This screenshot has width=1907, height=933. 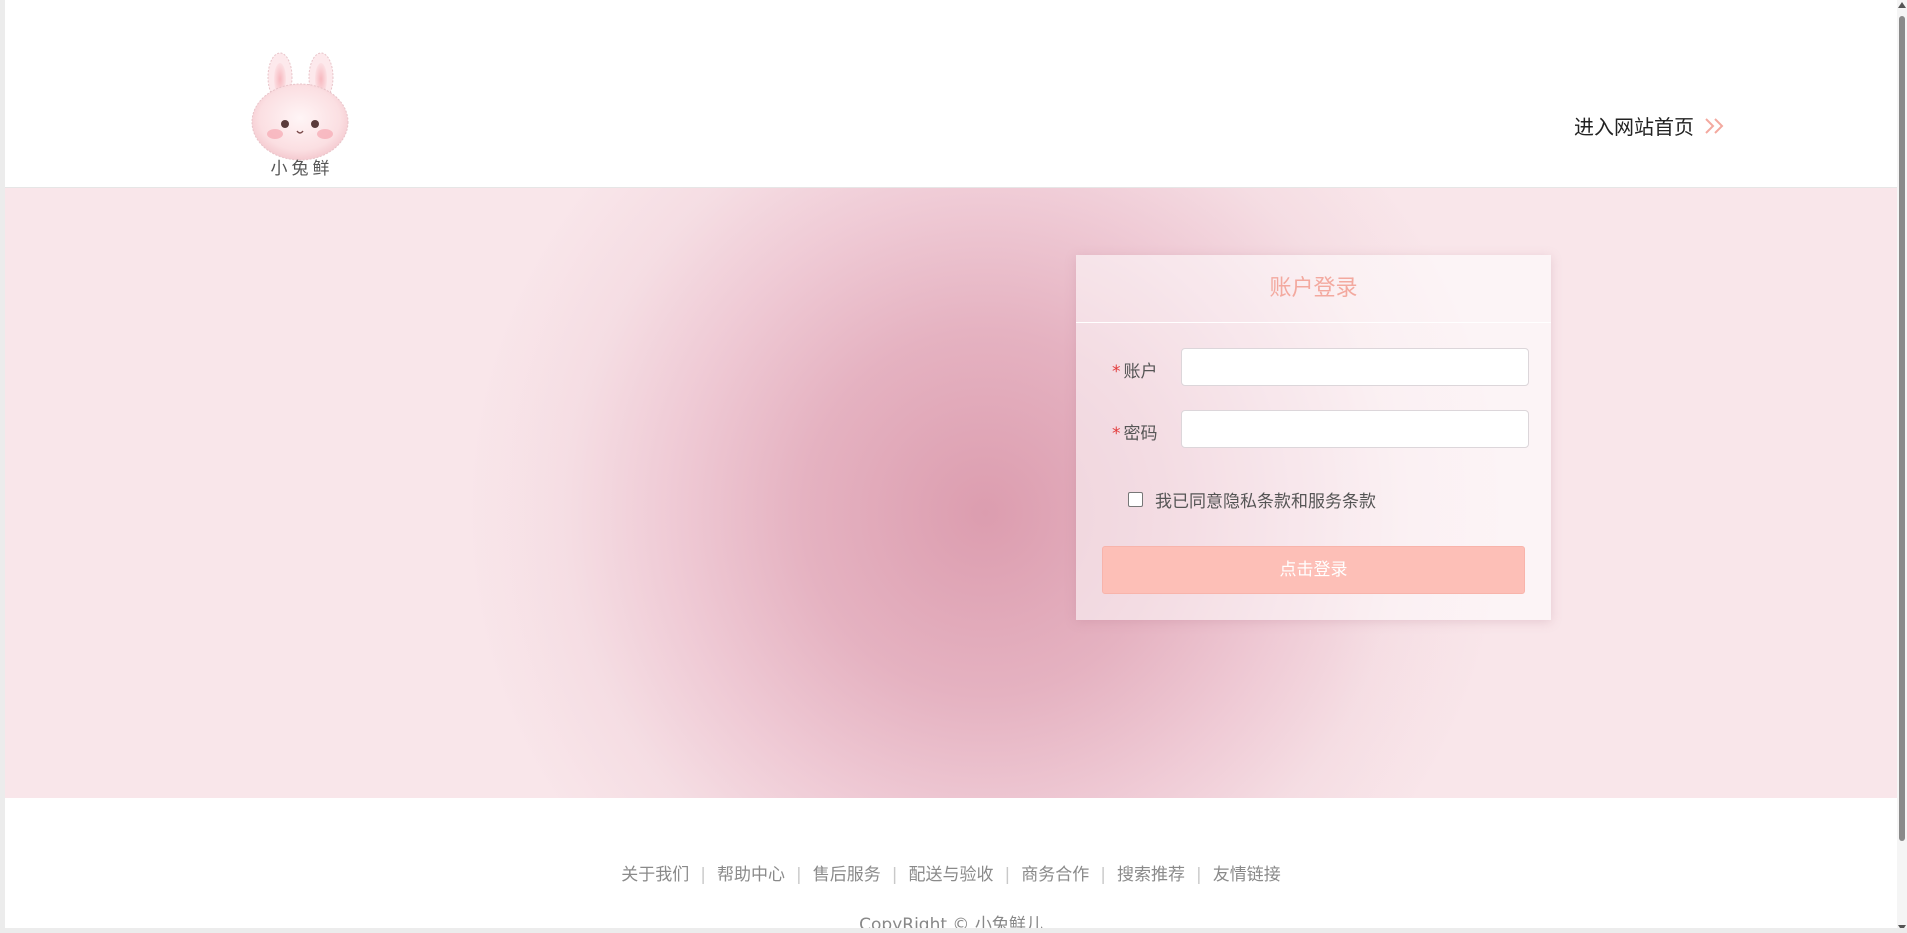 What do you see at coordinates (1634, 127) in the screenshot?
I see `home-link-label: 进入网站首页` at bounding box center [1634, 127].